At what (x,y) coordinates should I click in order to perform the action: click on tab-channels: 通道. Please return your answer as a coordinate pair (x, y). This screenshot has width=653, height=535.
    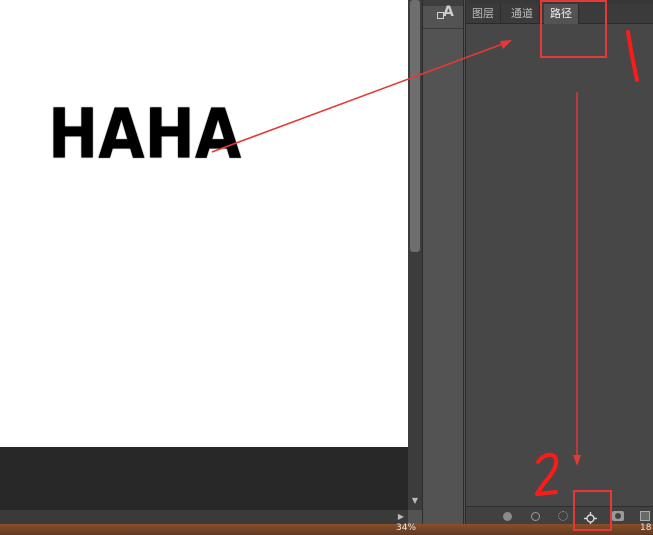
    Looking at the image, I should click on (522, 14).